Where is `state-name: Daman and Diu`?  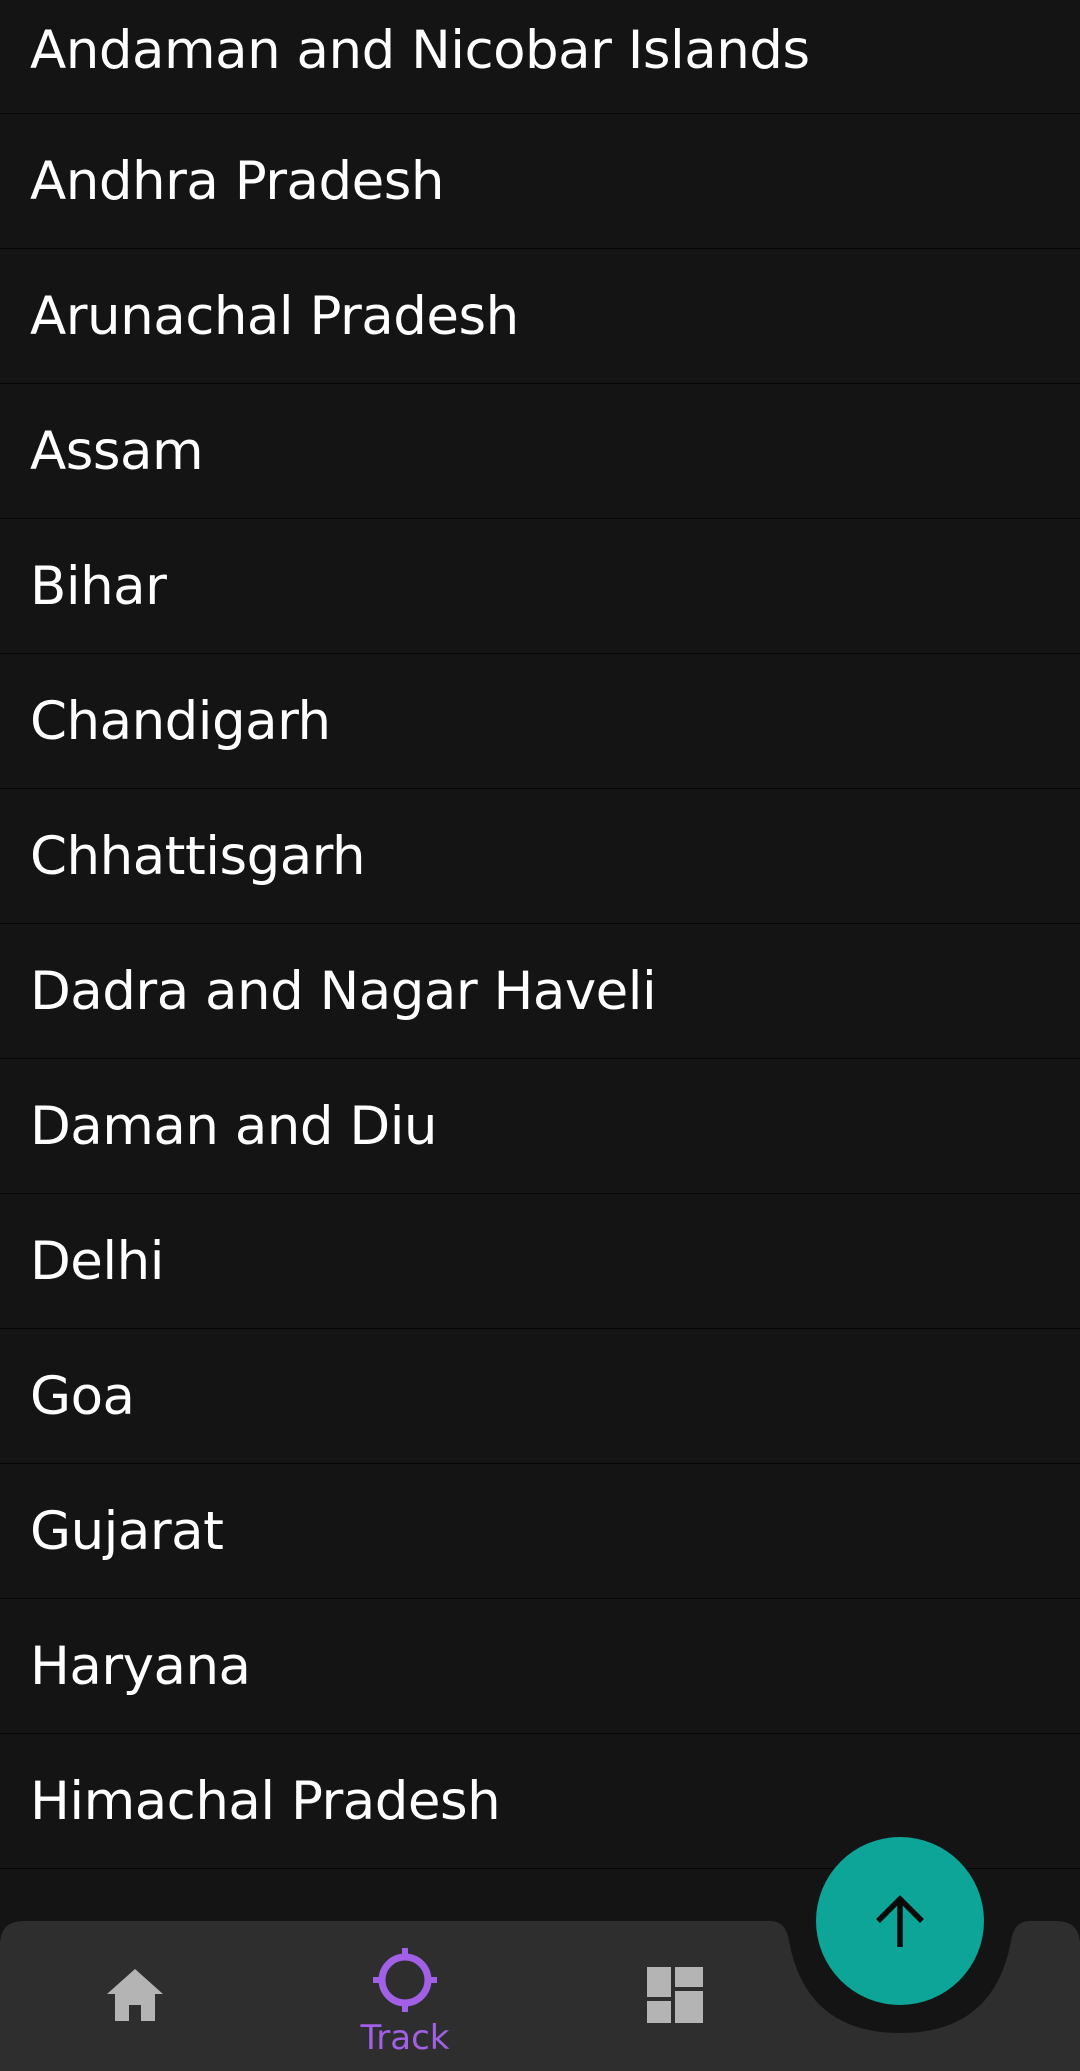
state-name: Daman and Diu is located at coordinates (234, 1126).